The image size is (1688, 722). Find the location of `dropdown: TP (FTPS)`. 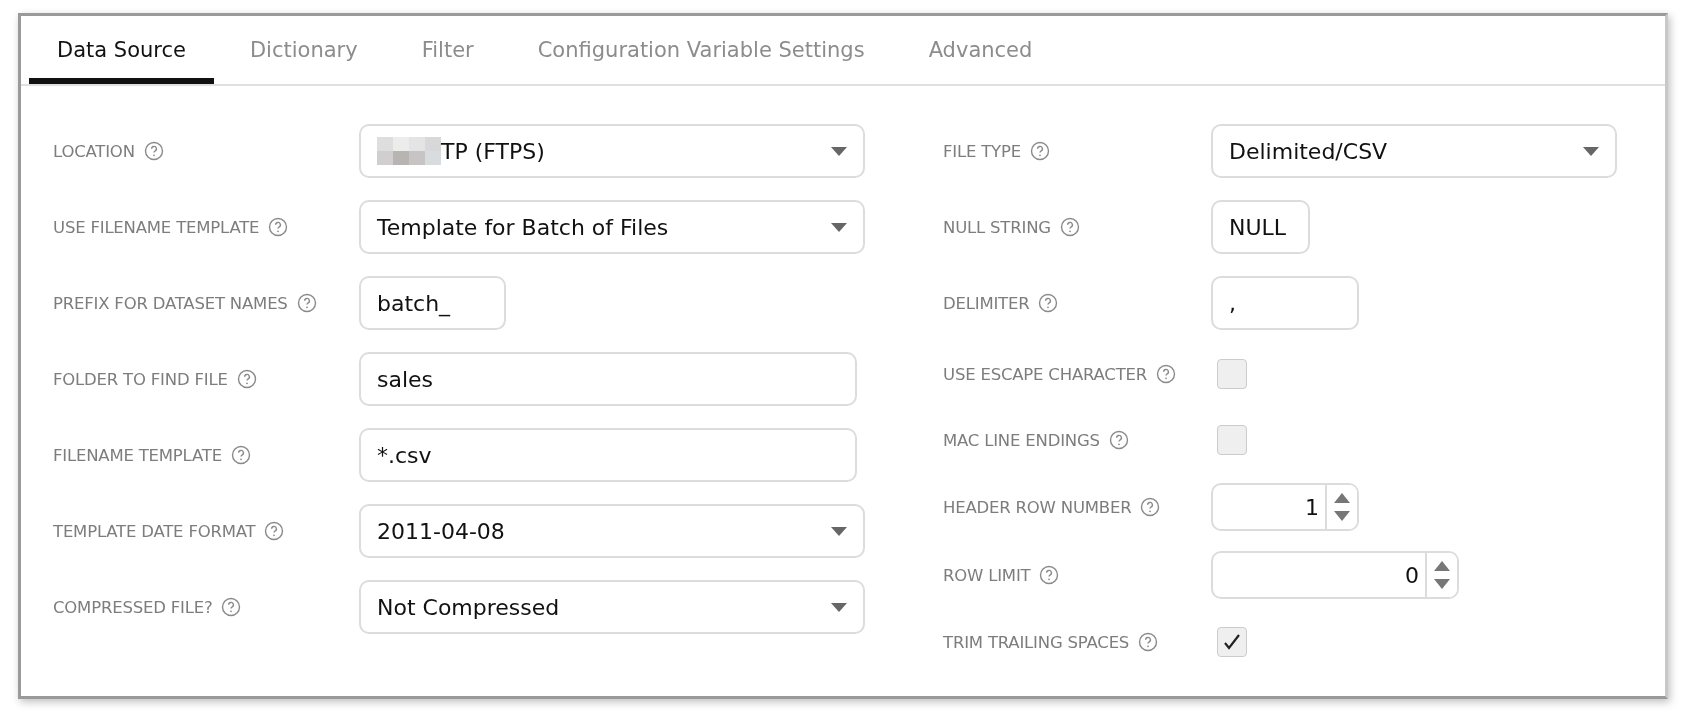

dropdown: TP (FTPS) is located at coordinates (612, 151).